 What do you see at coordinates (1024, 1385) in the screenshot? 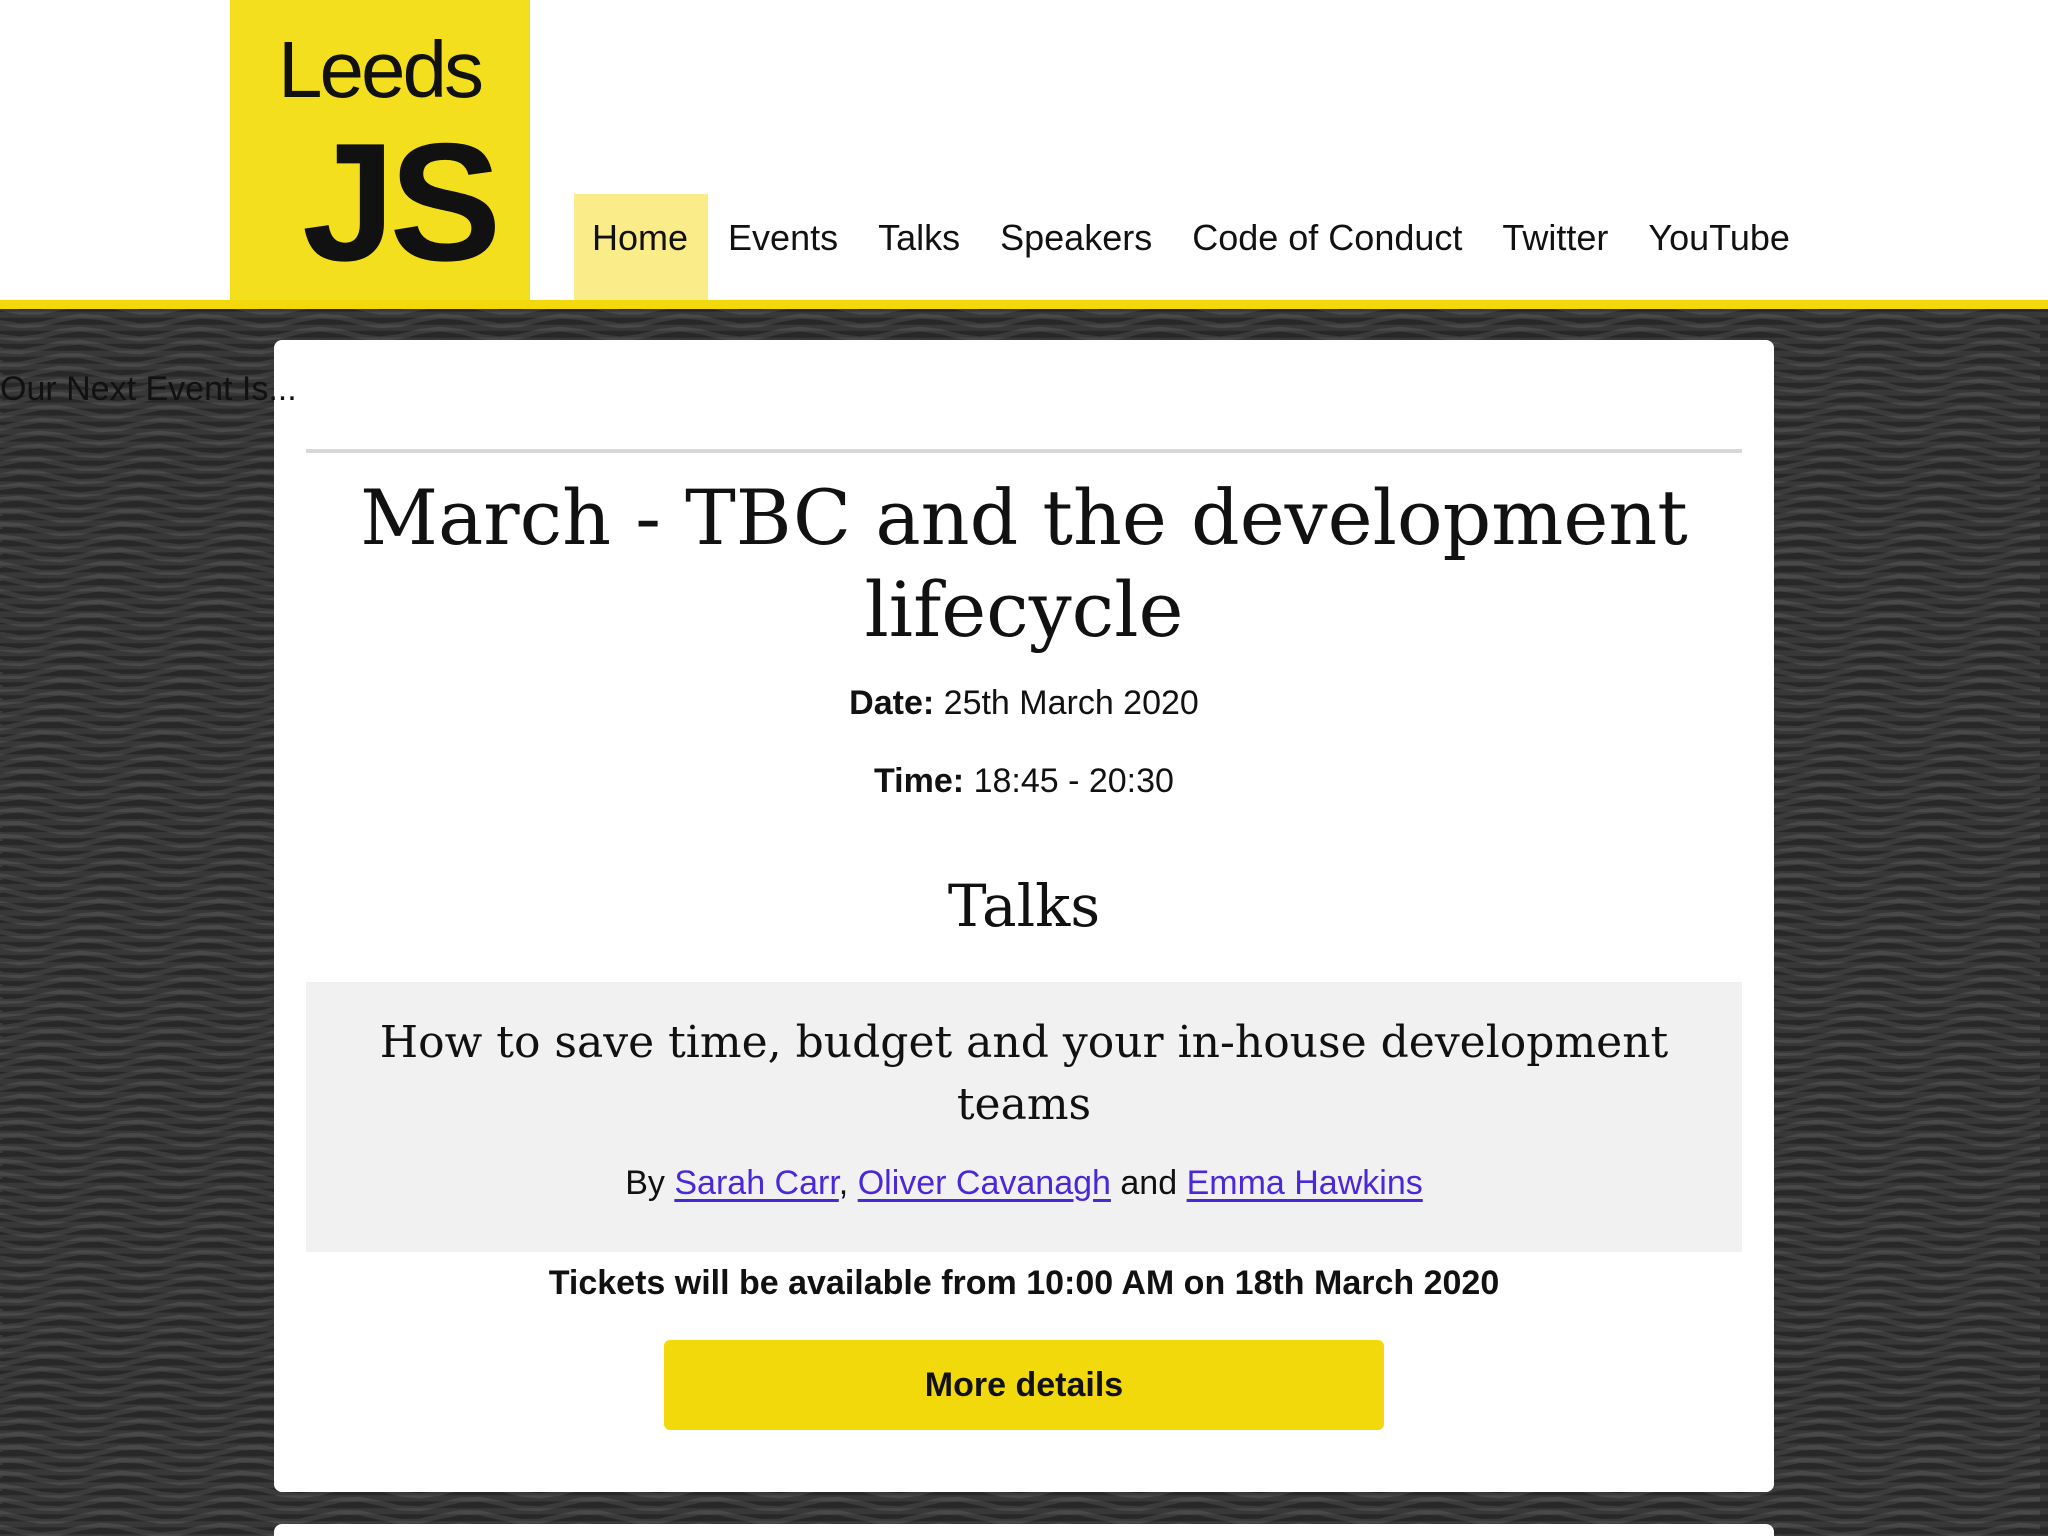
I see `more-details-button: More details` at bounding box center [1024, 1385].